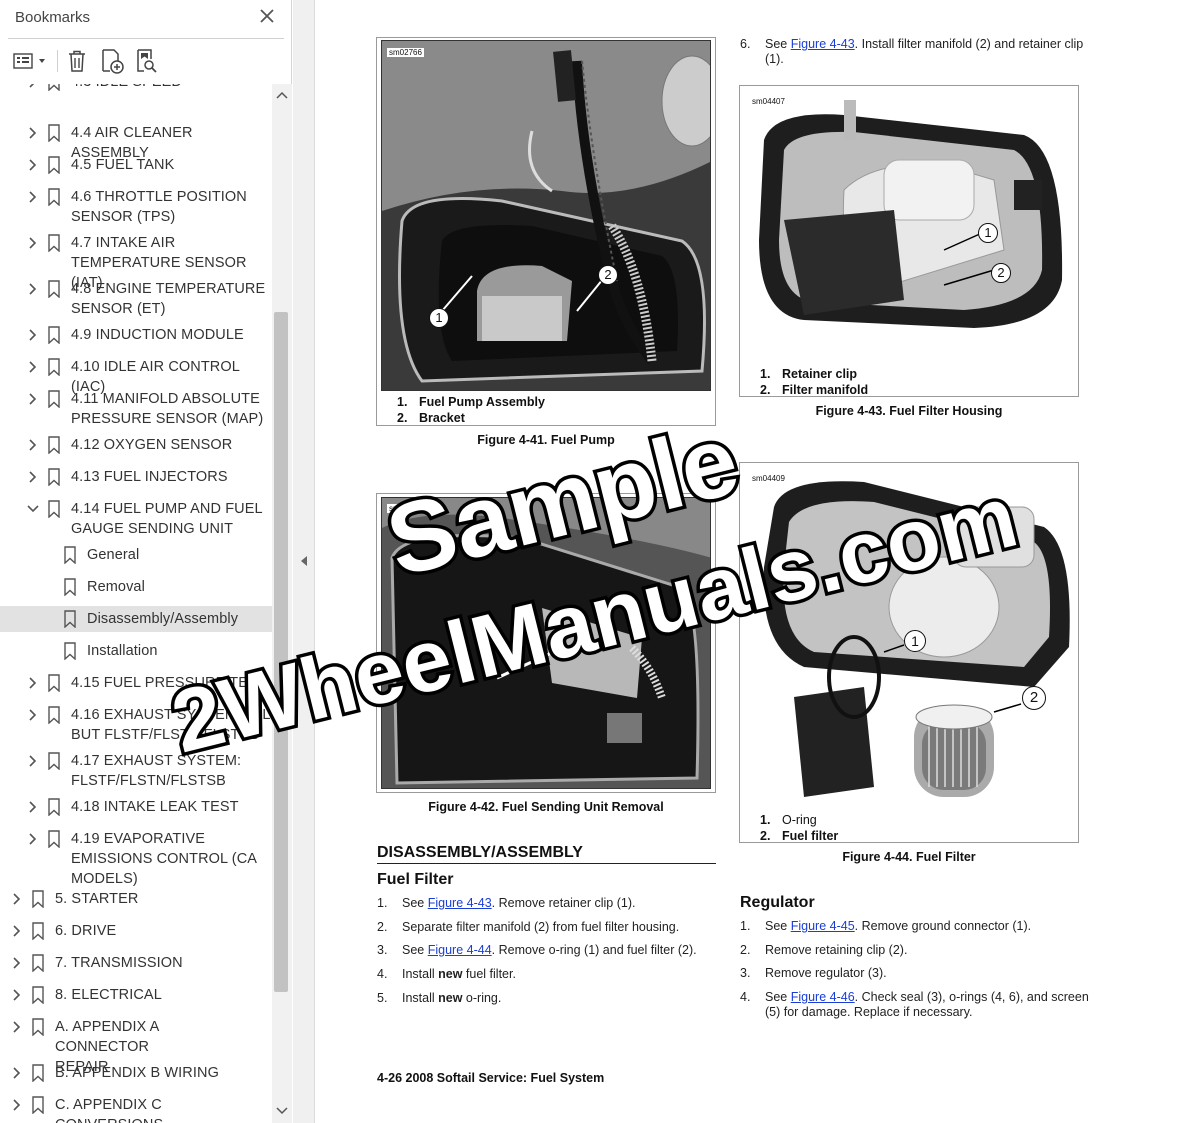 Image resolution: width=1187 pixels, height=1123 pixels. I want to click on bookmark-label: 6. DRIVE, so click(86, 931).